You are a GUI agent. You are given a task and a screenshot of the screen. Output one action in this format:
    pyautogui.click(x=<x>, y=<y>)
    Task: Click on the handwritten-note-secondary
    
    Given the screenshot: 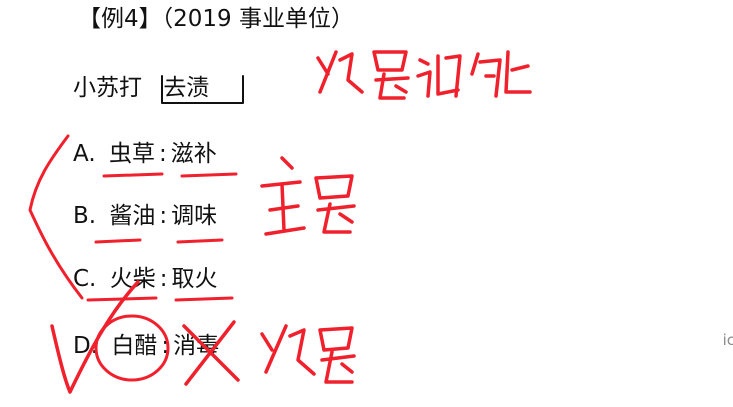 What is the action you would take?
    pyautogui.click(x=308, y=354)
    